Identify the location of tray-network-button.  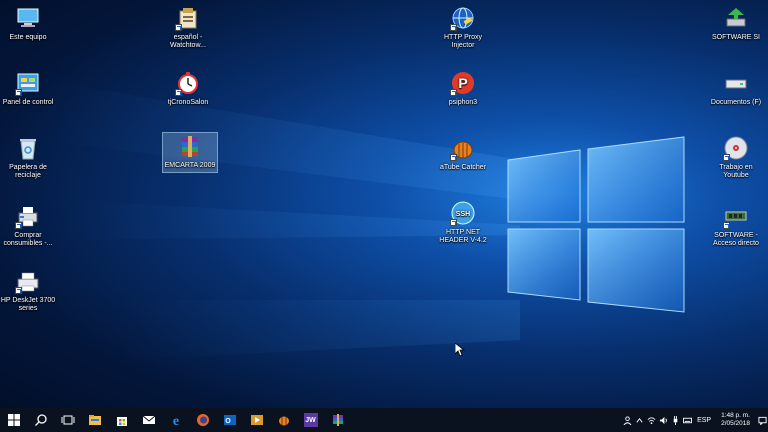
(651, 420).